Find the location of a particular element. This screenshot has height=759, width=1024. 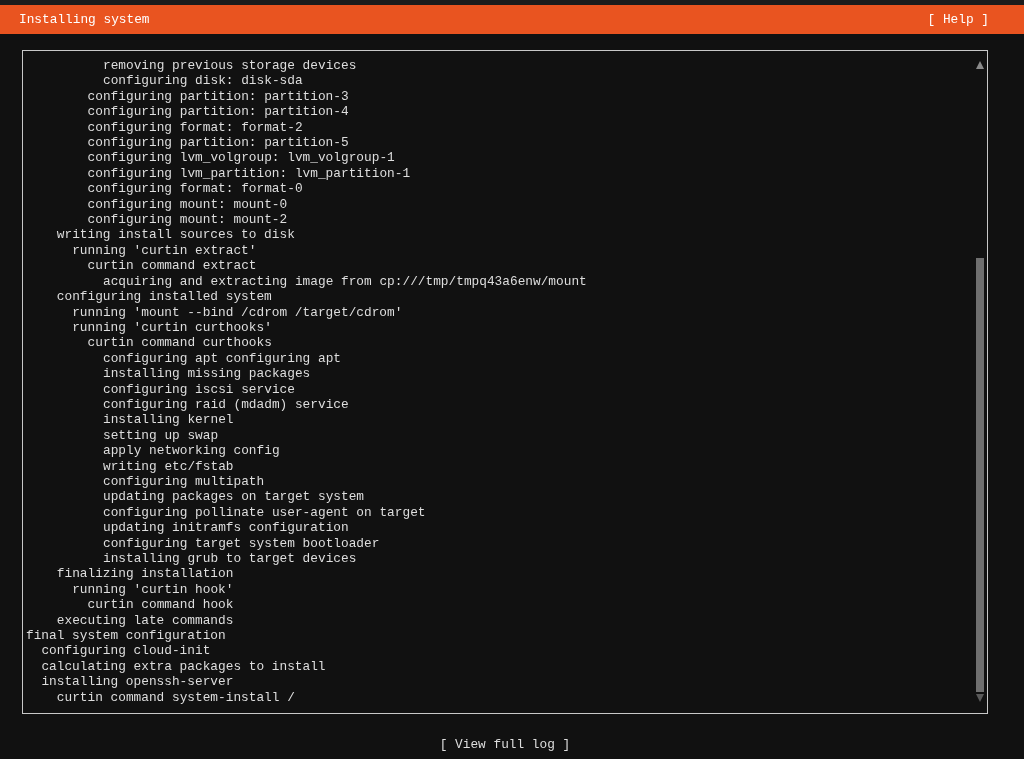

log-line: acquiring and extracting image from cp:///tmp/tmpq43a6enw/mount is located at coordinates (344, 281).